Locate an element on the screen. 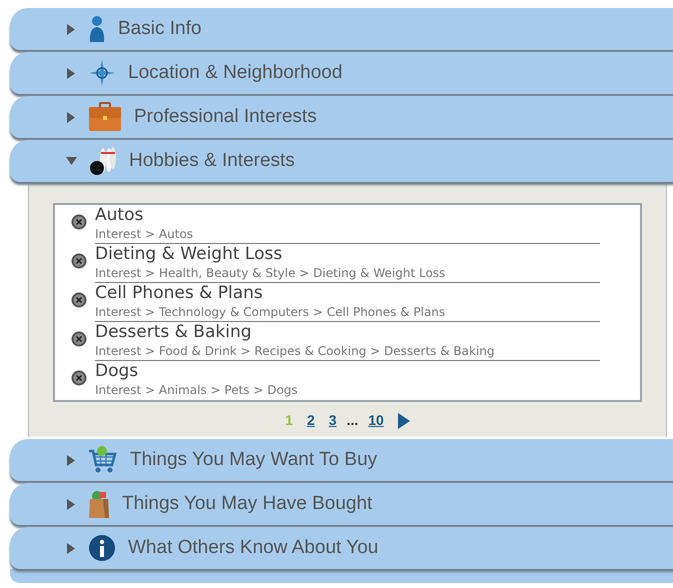 The image size is (673, 588). section-header: Things You May Have Bought is located at coordinates (341, 504).